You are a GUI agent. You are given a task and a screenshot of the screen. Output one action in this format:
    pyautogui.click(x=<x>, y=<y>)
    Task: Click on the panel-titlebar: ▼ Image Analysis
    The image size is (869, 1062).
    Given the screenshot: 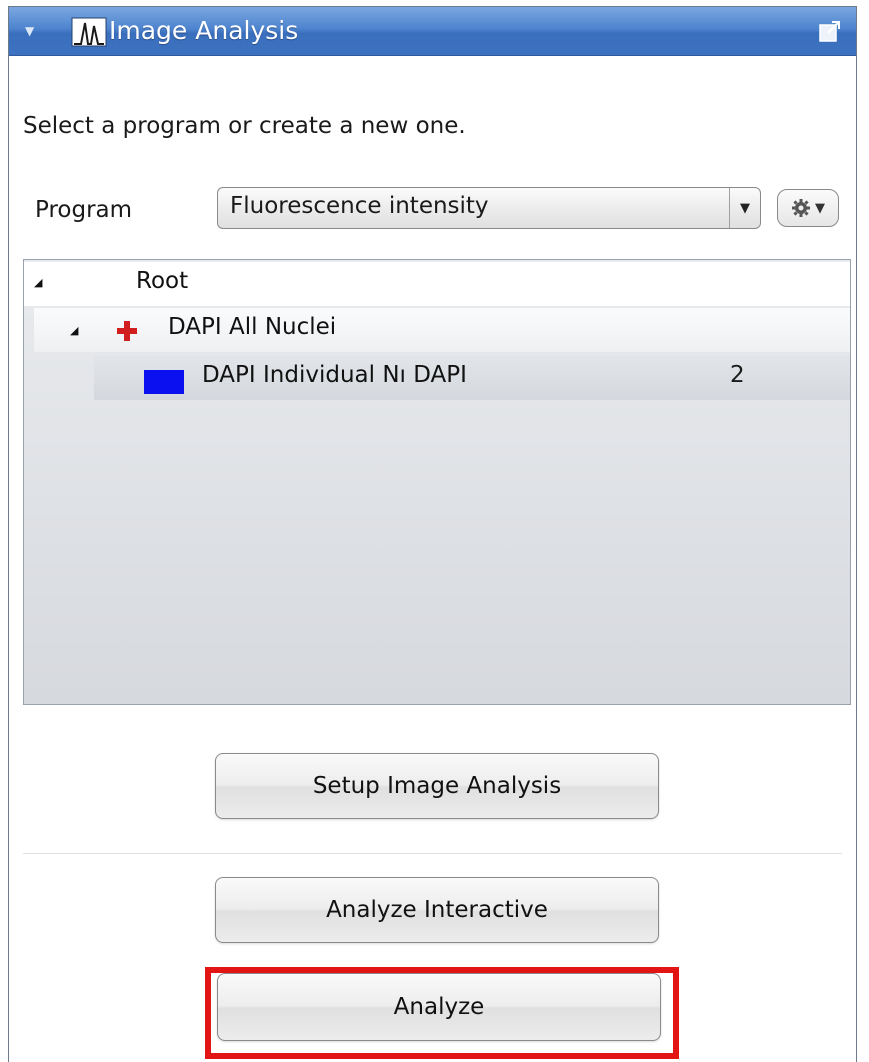 What is the action you would take?
    pyautogui.click(x=432, y=31)
    